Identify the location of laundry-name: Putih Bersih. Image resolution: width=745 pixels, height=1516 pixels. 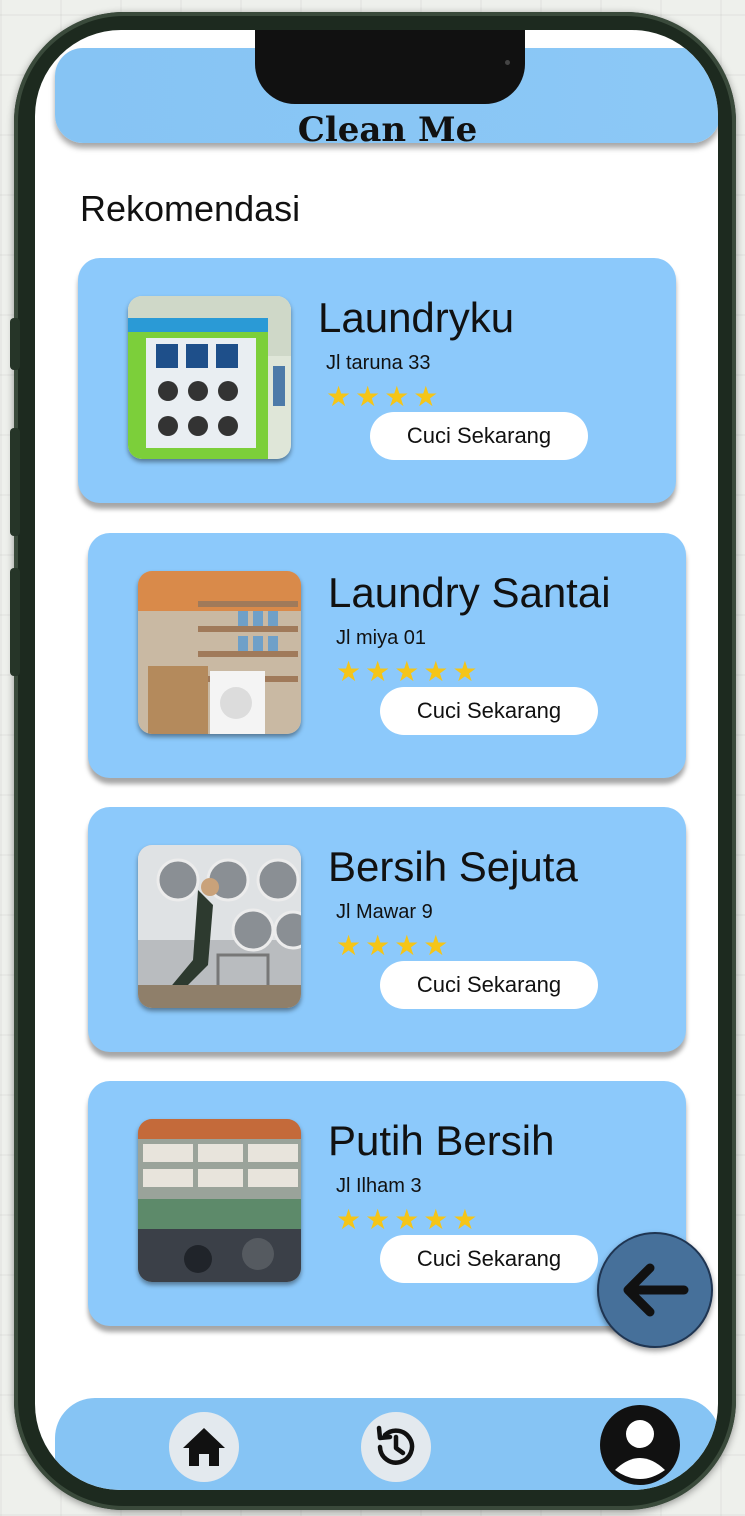
(441, 1140).